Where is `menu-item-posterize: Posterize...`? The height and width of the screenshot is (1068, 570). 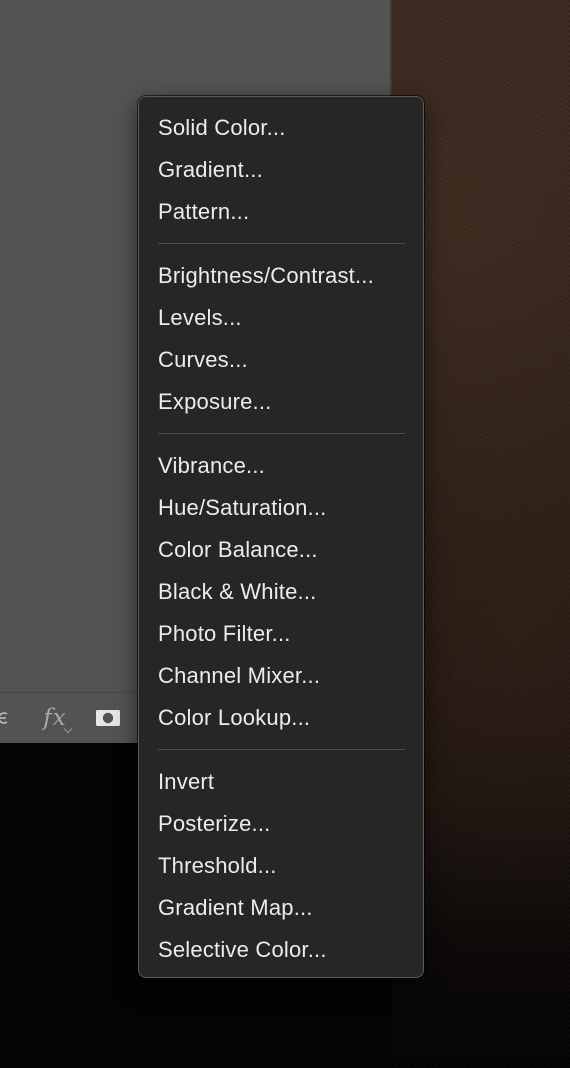 menu-item-posterize: Posterize... is located at coordinates (281, 824).